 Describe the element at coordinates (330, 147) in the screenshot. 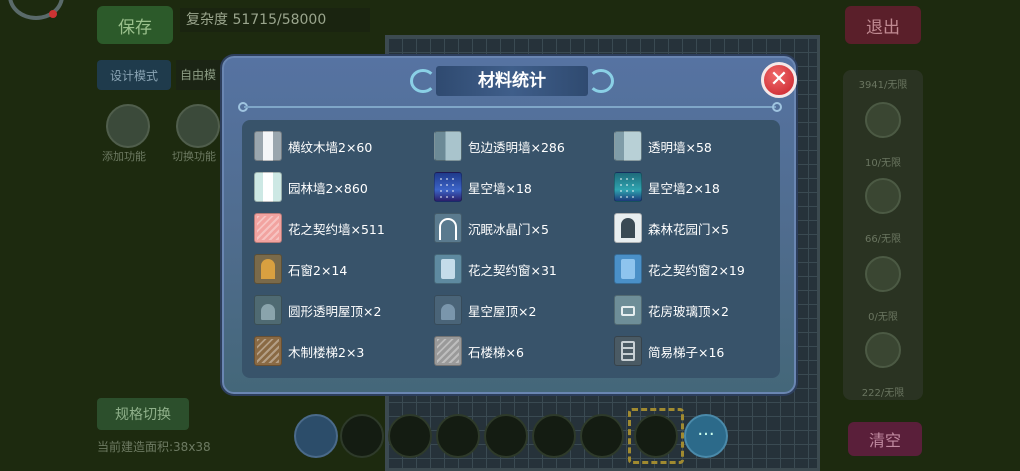

I see `material-label: 横纹木墙2×60` at that location.